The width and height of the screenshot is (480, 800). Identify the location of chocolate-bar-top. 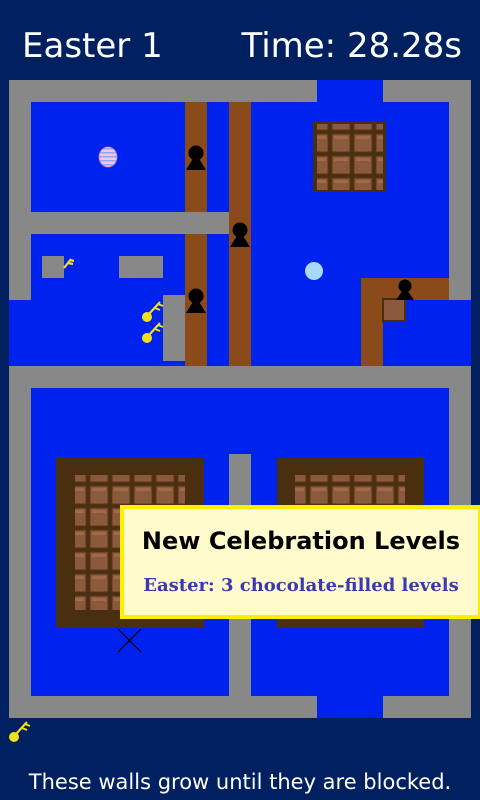
(350, 157).